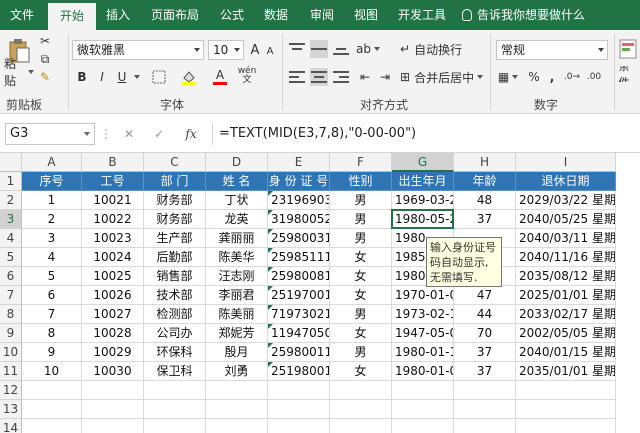 Image resolution: width=640 pixels, height=433 pixels. What do you see at coordinates (423, 200) in the screenshot?
I see `table-cell: 1969-03-22` at bounding box center [423, 200].